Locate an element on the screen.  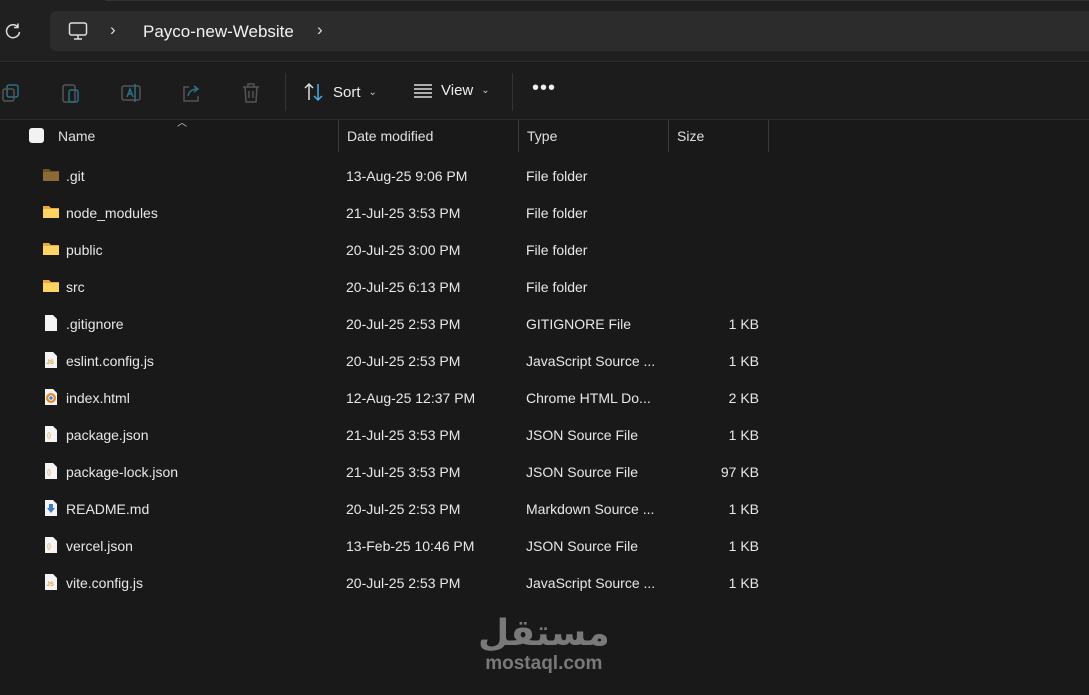
watermark: مستقل mostaql.com is located at coordinates (544, 645).